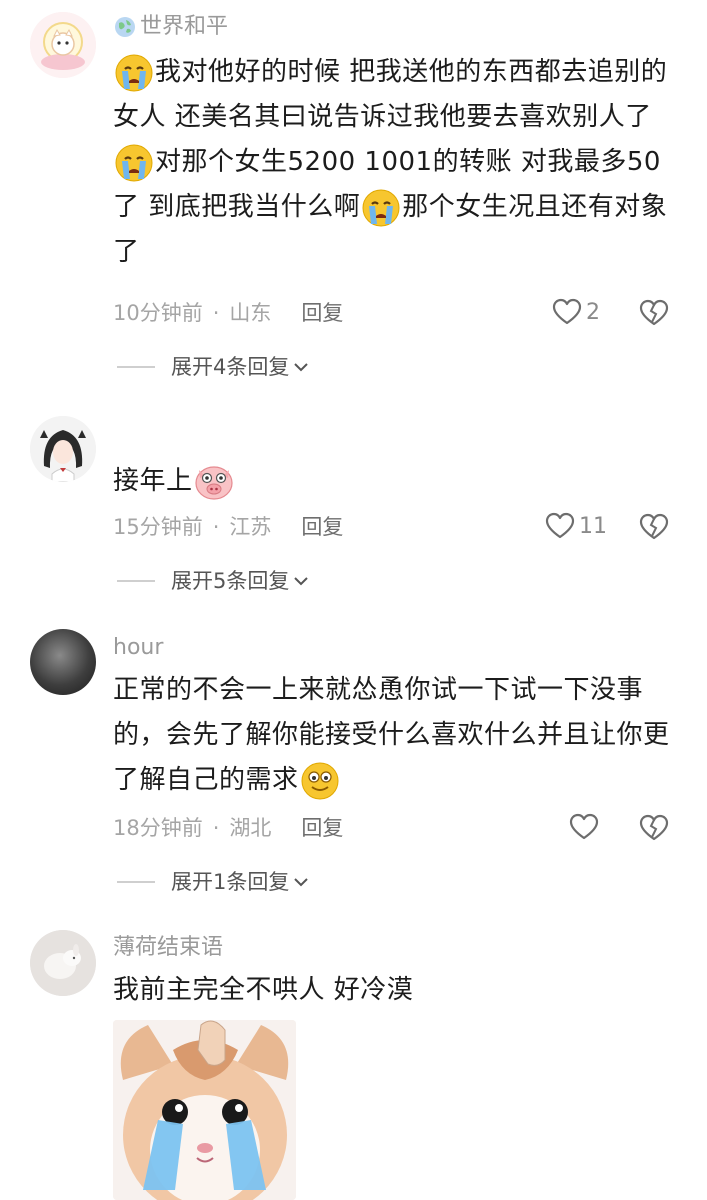  Describe the element at coordinates (593, 526) in the screenshot. I see `like-count: 11` at that location.